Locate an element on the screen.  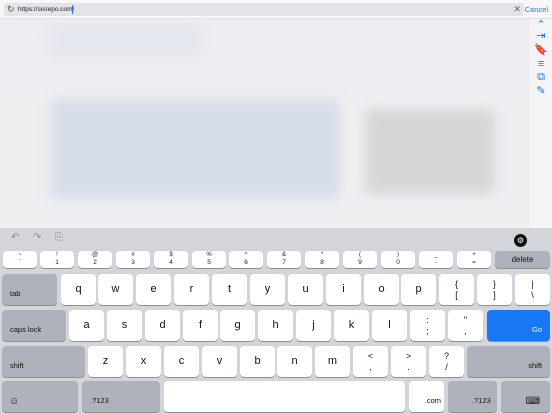
shift-key-right: shift is located at coordinates (508, 361).